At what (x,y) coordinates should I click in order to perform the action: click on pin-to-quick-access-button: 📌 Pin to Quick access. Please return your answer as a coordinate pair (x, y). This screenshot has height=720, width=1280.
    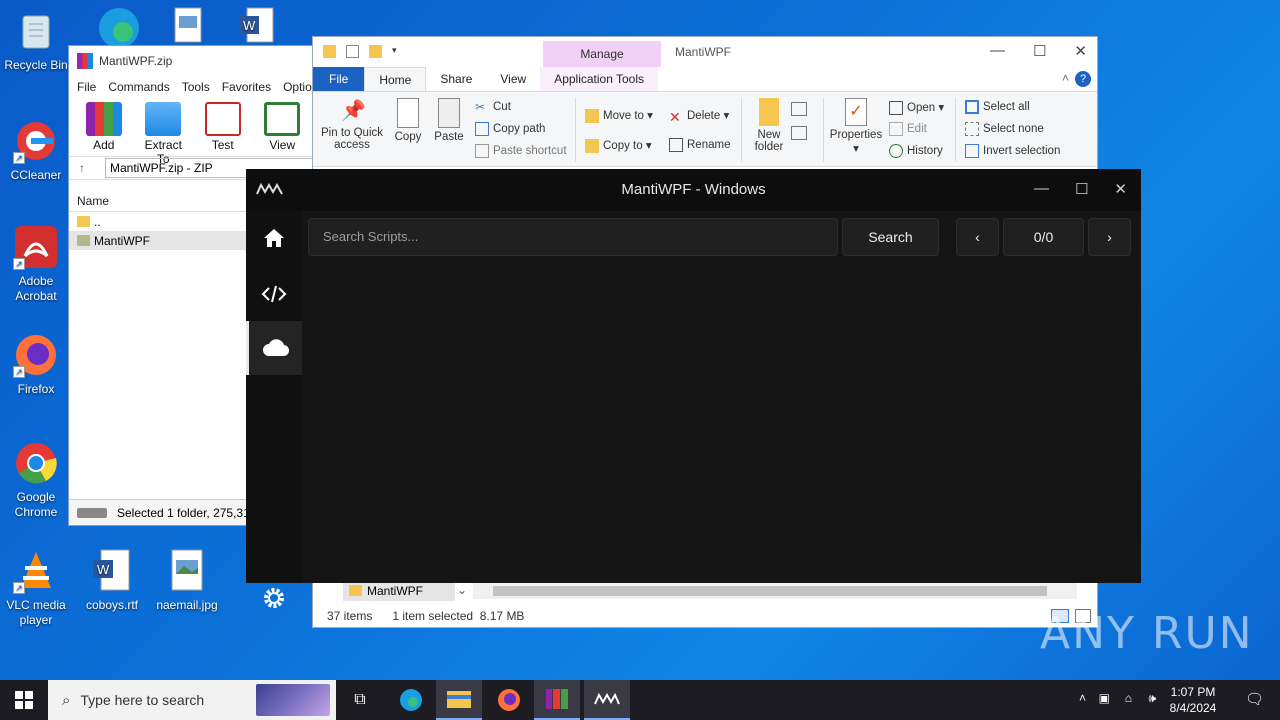
    Looking at the image, I should click on (352, 124).